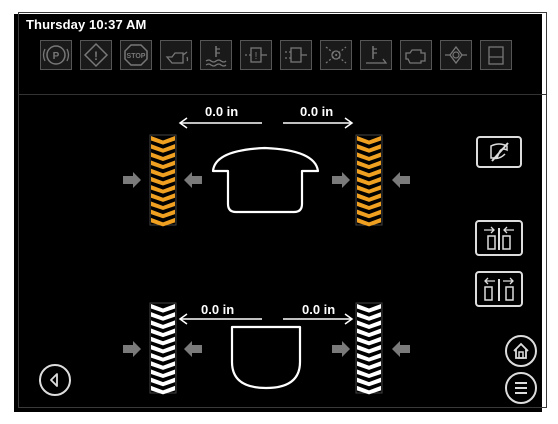 The height and width of the screenshot is (424, 558). I want to click on menu-button, so click(521, 388).